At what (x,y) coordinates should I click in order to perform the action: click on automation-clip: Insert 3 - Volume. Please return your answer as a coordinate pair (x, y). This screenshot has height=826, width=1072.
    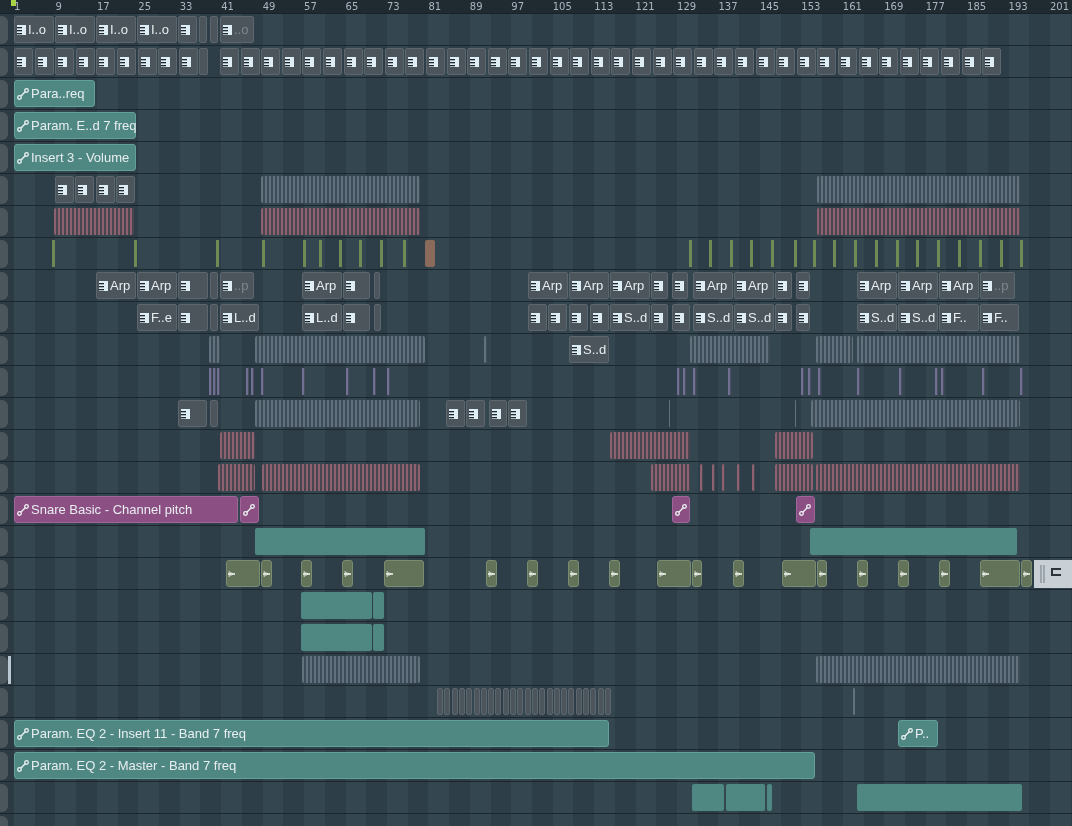
    Looking at the image, I should click on (75, 157).